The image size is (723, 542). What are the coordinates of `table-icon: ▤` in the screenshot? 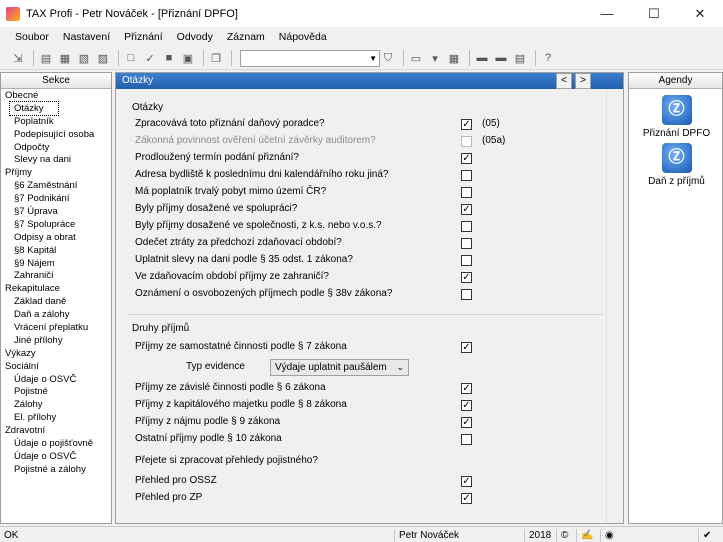 It's located at (520, 58).